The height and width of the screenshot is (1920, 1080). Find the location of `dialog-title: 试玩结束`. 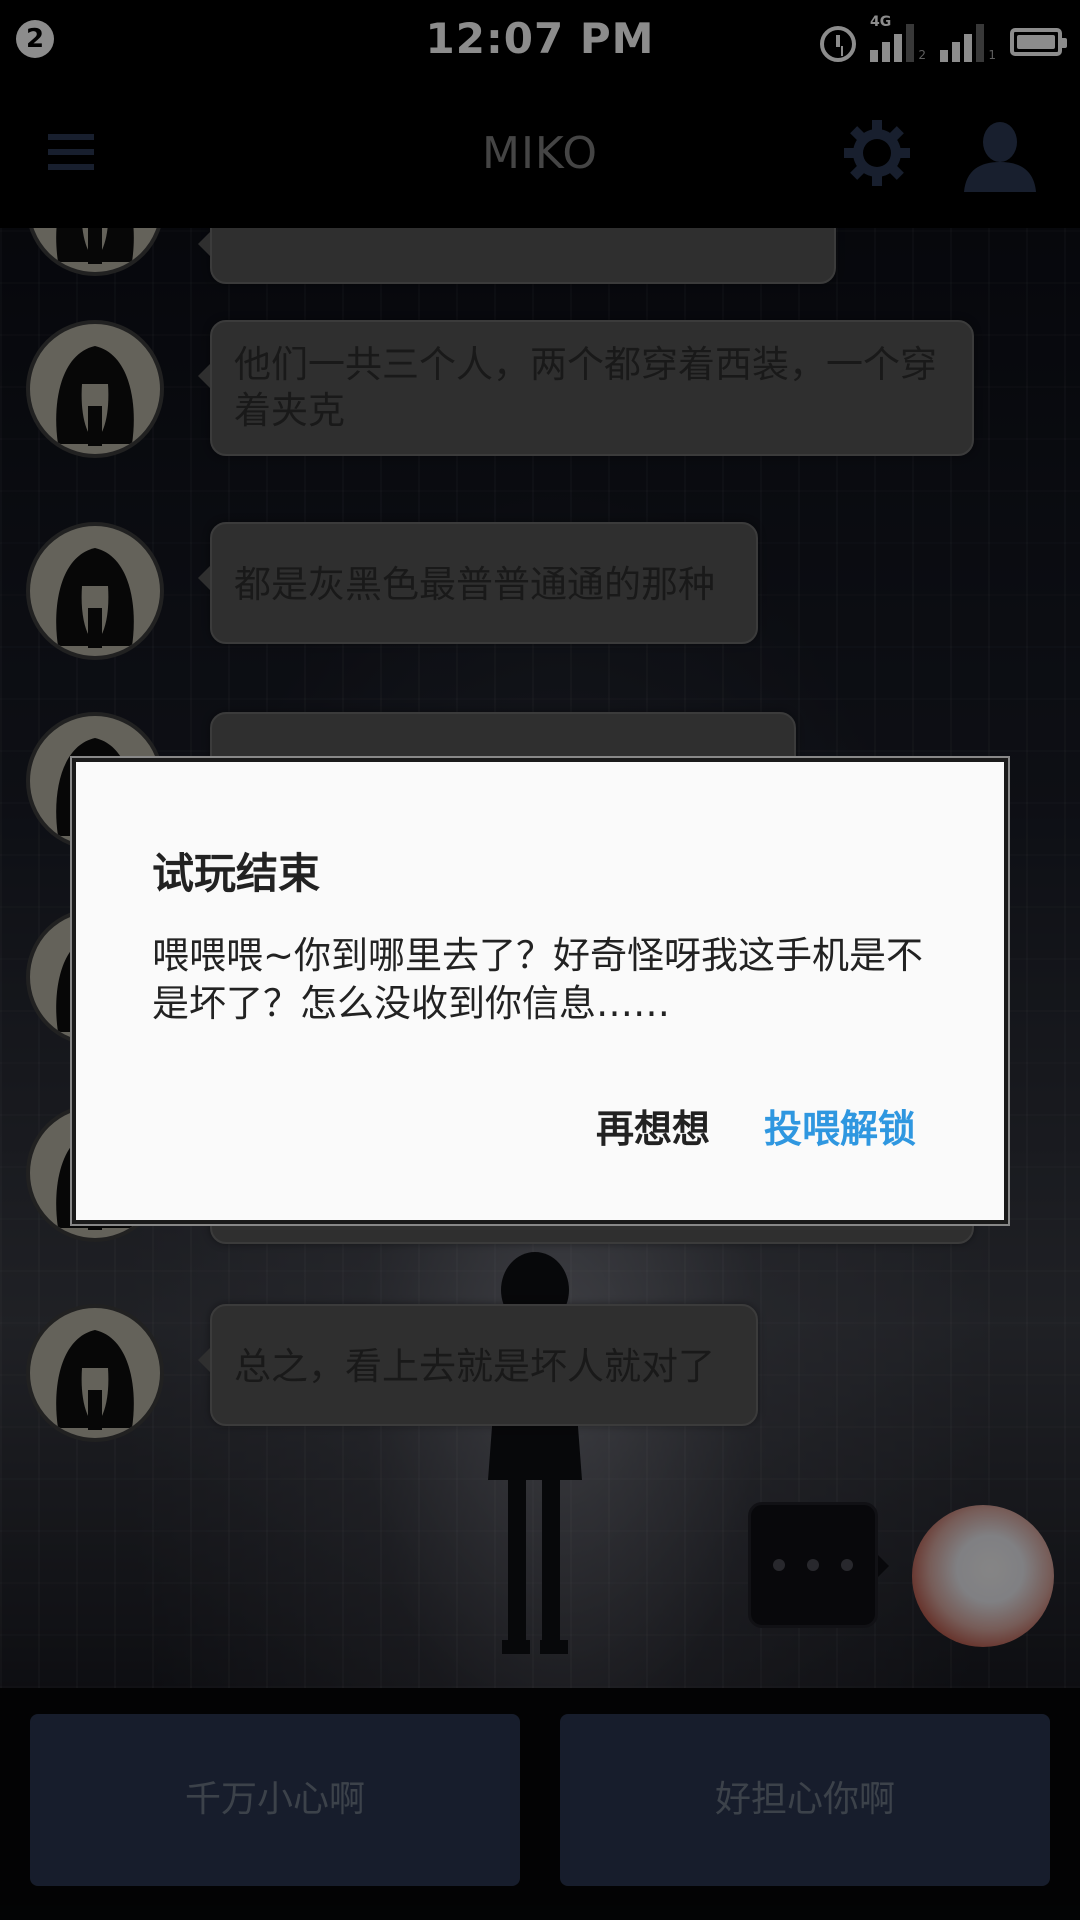

dialog-title: 试玩结束 is located at coordinates (236, 873).